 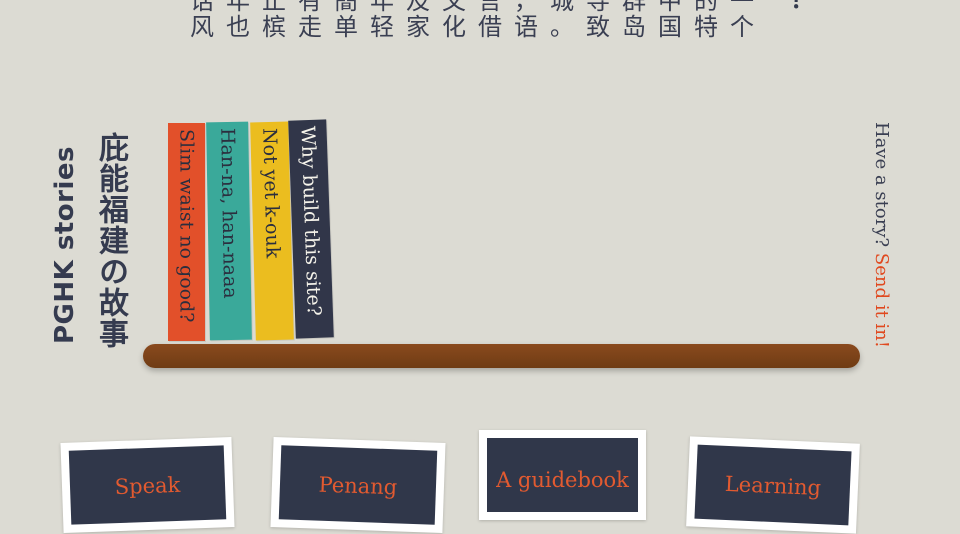 I want to click on card-panel: Learning, so click(x=773, y=485).